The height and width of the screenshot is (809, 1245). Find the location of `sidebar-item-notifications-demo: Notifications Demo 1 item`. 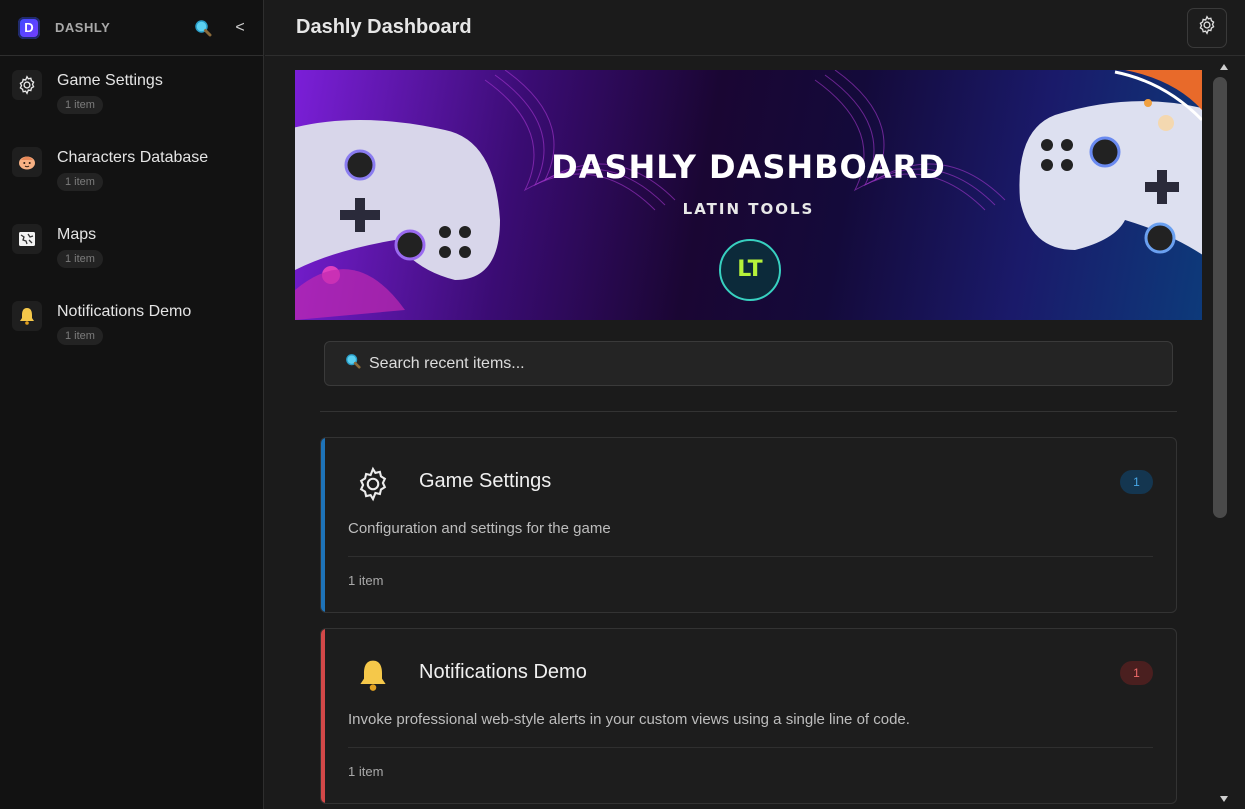

sidebar-item-notifications-demo: Notifications Demo 1 item is located at coordinates (131, 339).